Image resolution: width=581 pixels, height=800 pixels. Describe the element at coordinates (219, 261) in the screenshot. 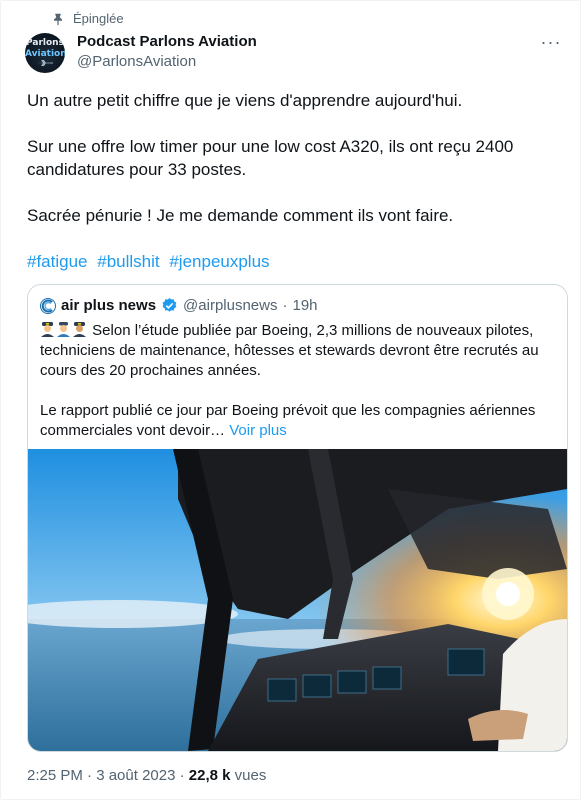

I see `hashtag-link: #jenpeuxplus` at that location.